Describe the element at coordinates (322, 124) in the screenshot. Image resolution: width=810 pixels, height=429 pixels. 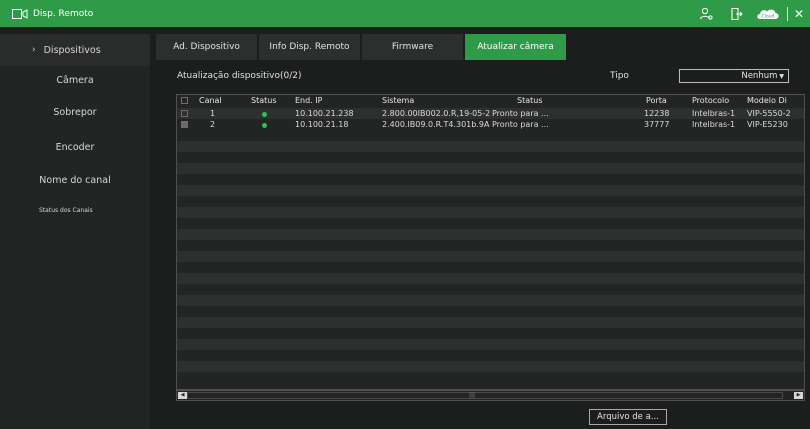
I see `cell-ip: 10.100.21.18` at that location.